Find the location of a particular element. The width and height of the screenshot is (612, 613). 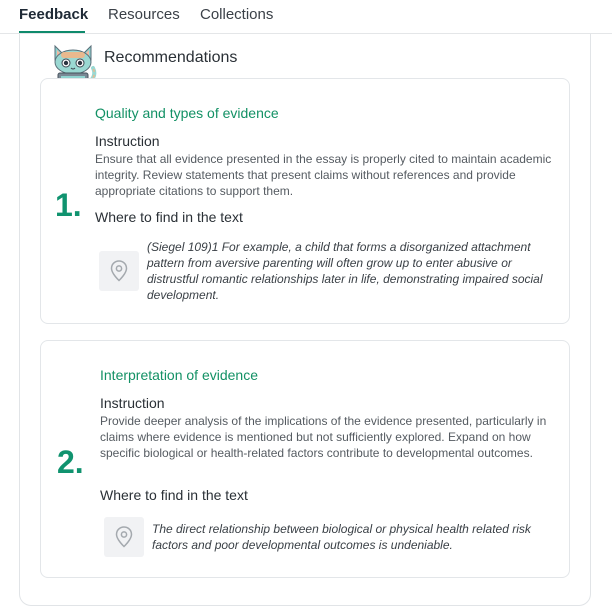

active-tab-indicator is located at coordinates (52, 32).